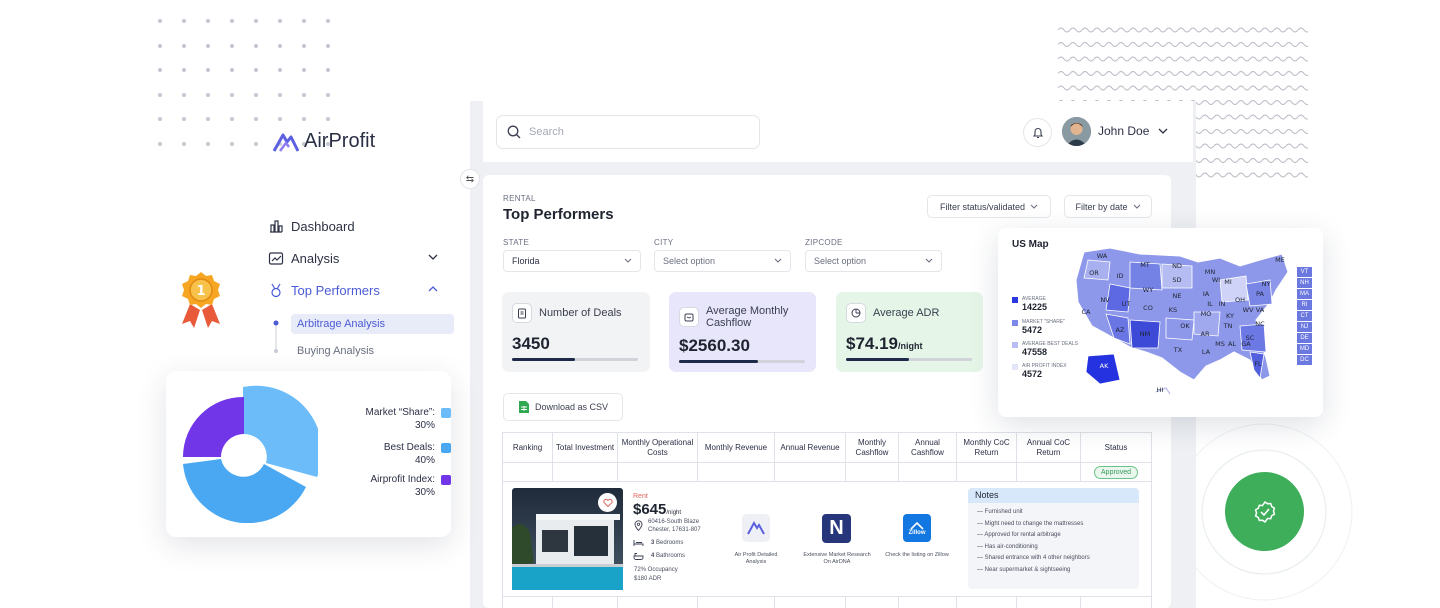 The width and height of the screenshot is (1440, 608). I want to click on bed-icon, so click(638, 543).